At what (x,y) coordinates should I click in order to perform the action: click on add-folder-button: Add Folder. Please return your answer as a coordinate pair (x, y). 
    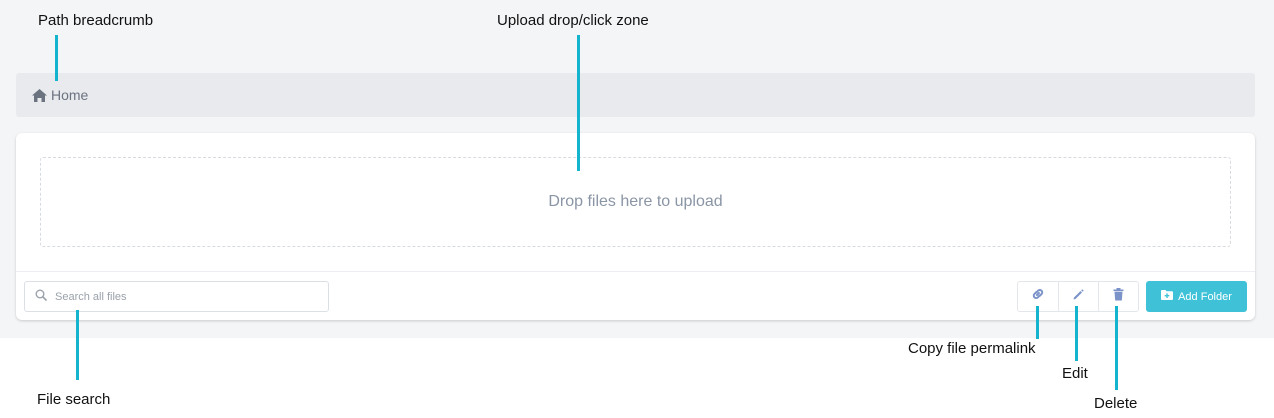
    Looking at the image, I should click on (1196, 296).